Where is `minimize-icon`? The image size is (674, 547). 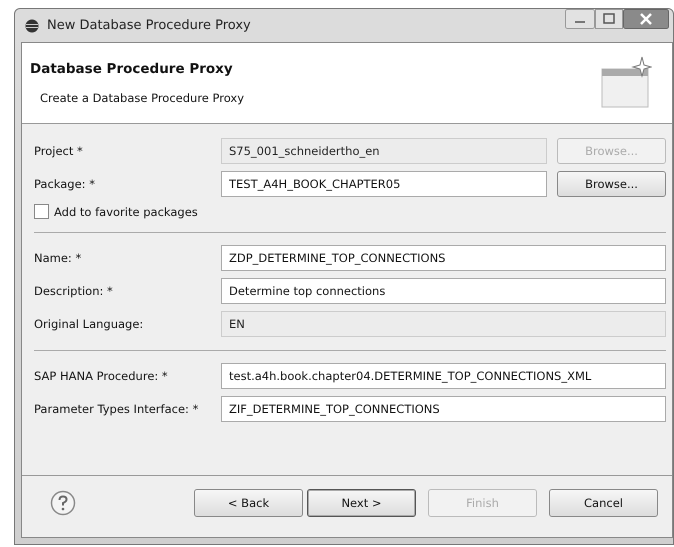 minimize-icon is located at coordinates (580, 19).